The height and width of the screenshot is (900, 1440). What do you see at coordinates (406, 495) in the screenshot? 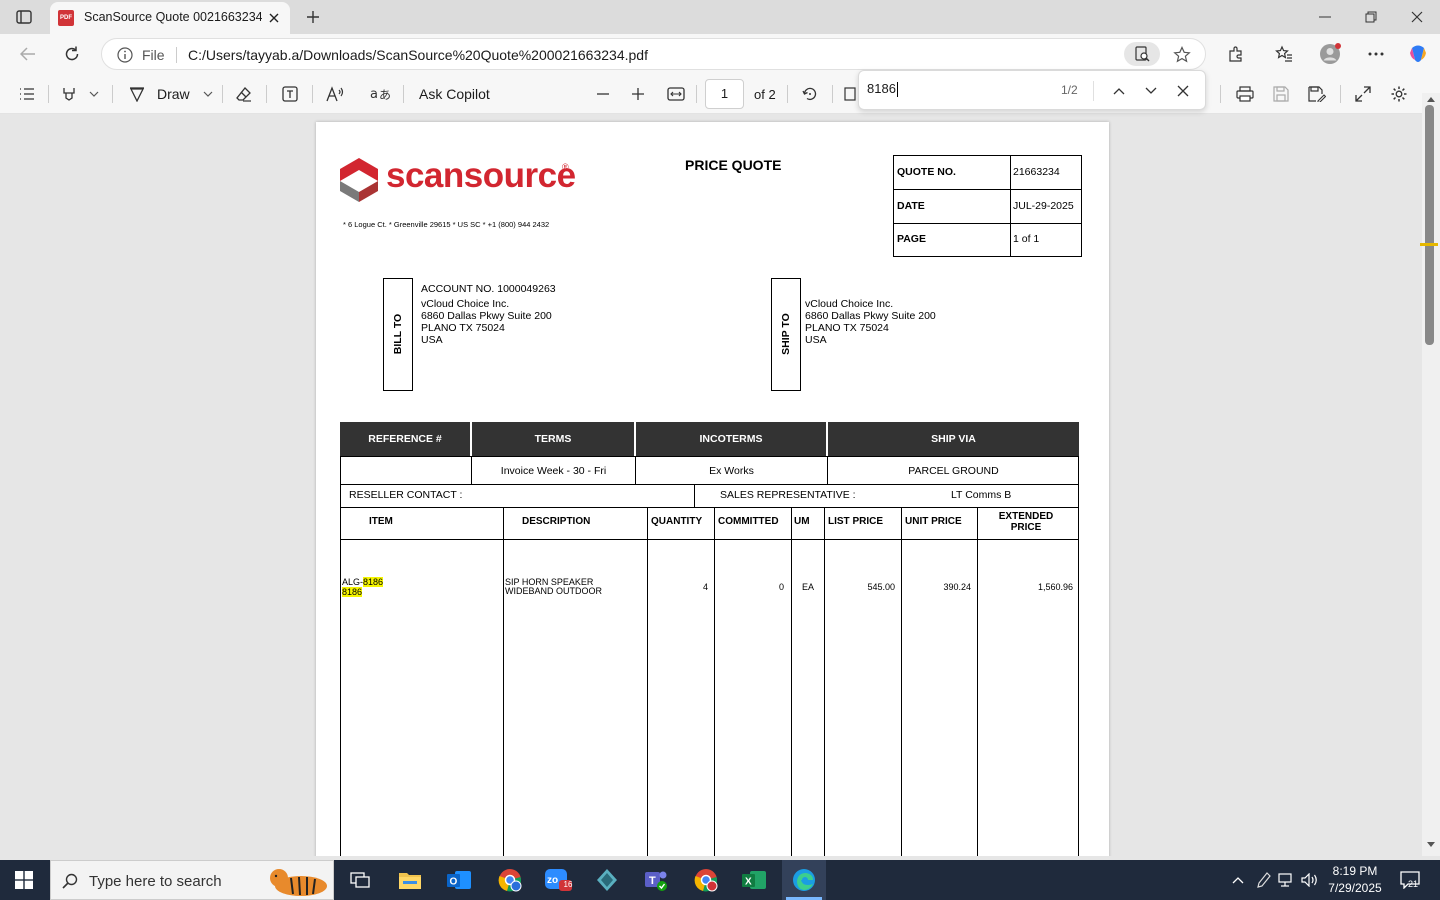
I see `reseller-contact-label: RESELLER CONTACT :` at bounding box center [406, 495].